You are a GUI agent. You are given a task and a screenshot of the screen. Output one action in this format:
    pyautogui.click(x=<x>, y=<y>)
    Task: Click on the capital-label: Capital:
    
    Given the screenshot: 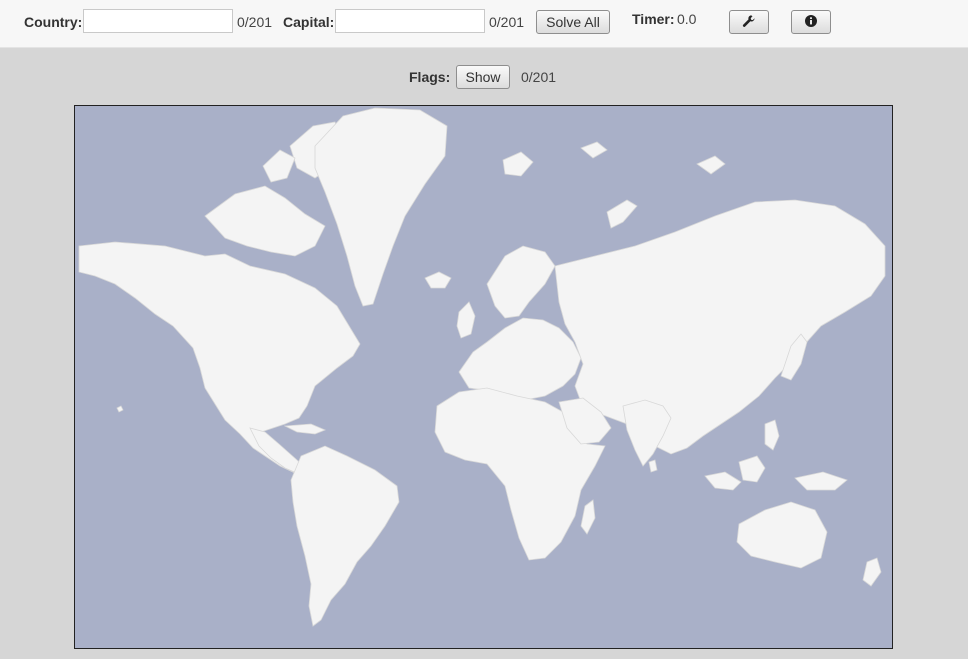 What is the action you would take?
    pyautogui.click(x=309, y=22)
    